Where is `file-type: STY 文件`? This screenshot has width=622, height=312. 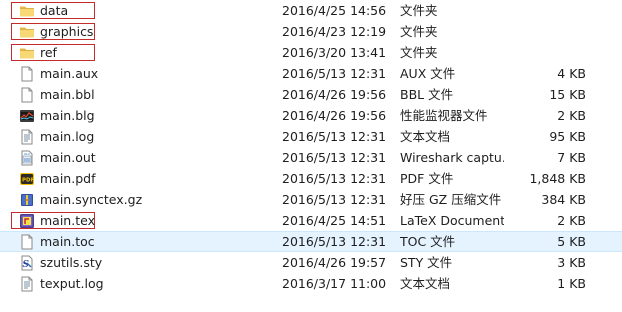
file-type: STY 文件 is located at coordinates (426, 262).